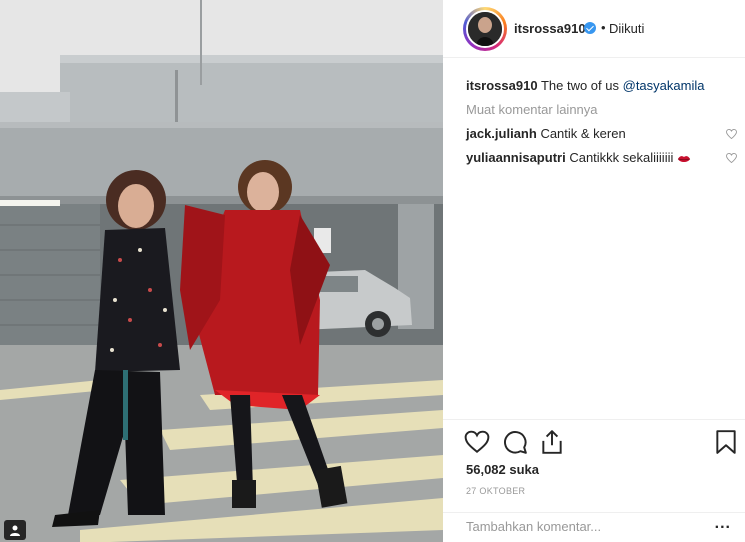 The width and height of the screenshot is (745, 542). What do you see at coordinates (550, 28) in the screenshot?
I see `username-link: itsrossa910` at bounding box center [550, 28].